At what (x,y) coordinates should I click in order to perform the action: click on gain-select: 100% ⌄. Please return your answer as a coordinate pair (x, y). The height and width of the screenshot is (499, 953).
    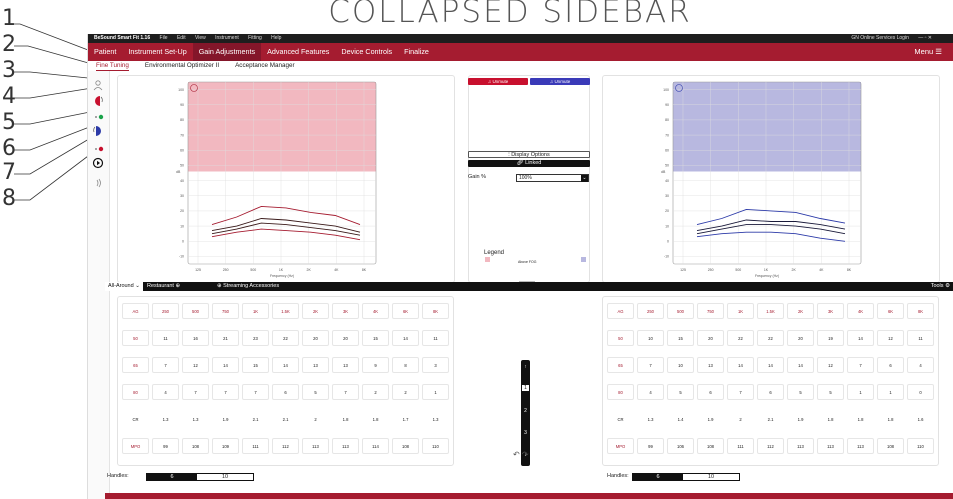
    Looking at the image, I should click on (552, 178).